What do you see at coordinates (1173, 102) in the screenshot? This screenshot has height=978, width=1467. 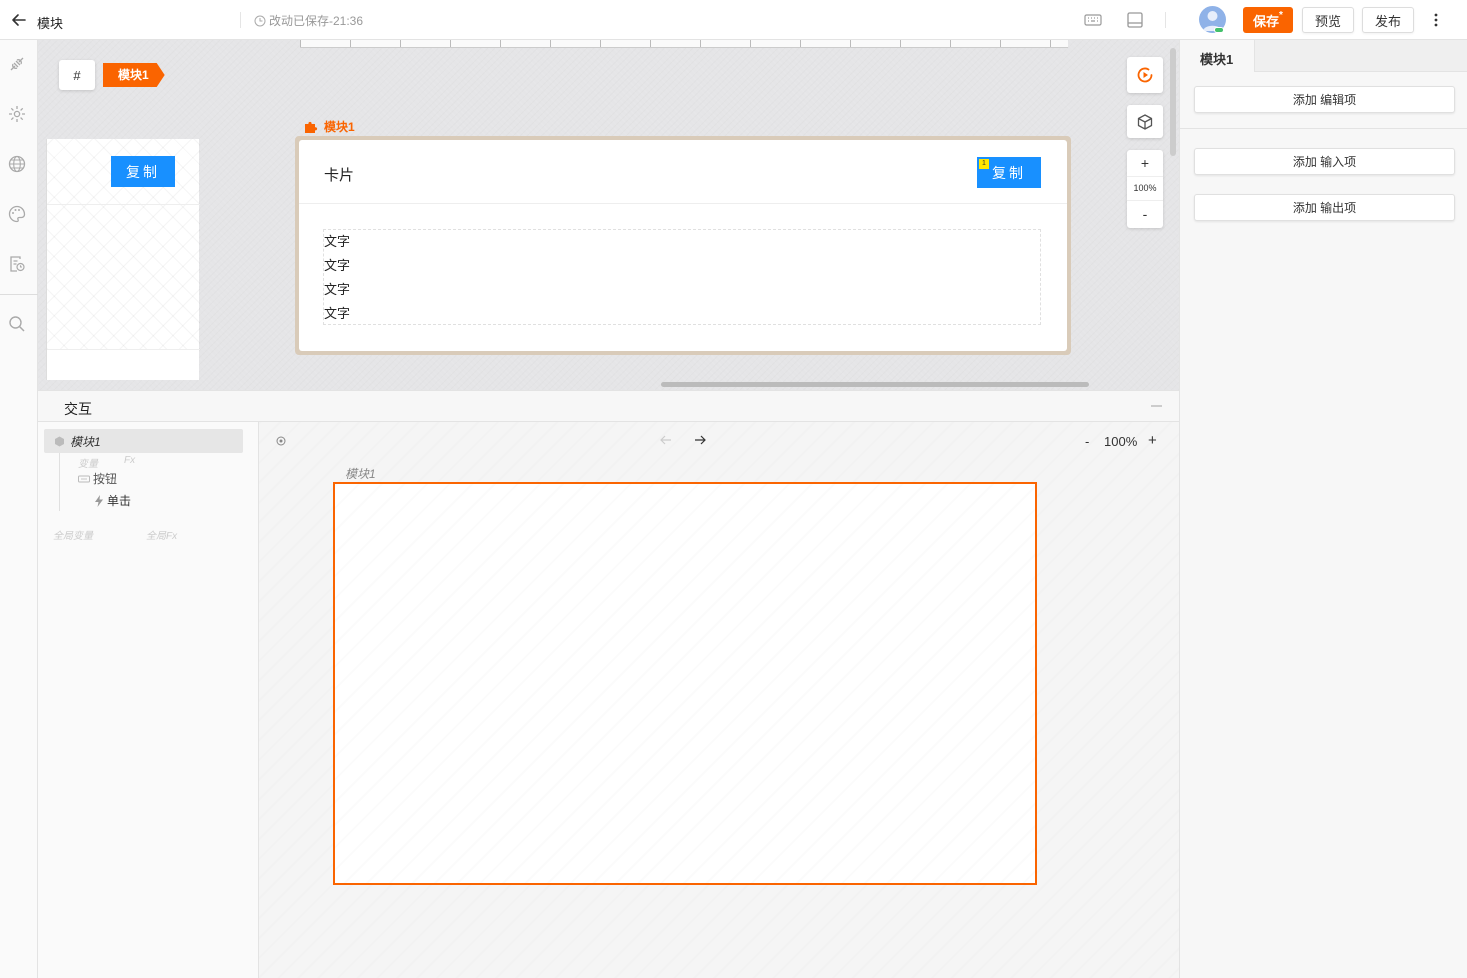 I see `vertical-scrollbar` at bounding box center [1173, 102].